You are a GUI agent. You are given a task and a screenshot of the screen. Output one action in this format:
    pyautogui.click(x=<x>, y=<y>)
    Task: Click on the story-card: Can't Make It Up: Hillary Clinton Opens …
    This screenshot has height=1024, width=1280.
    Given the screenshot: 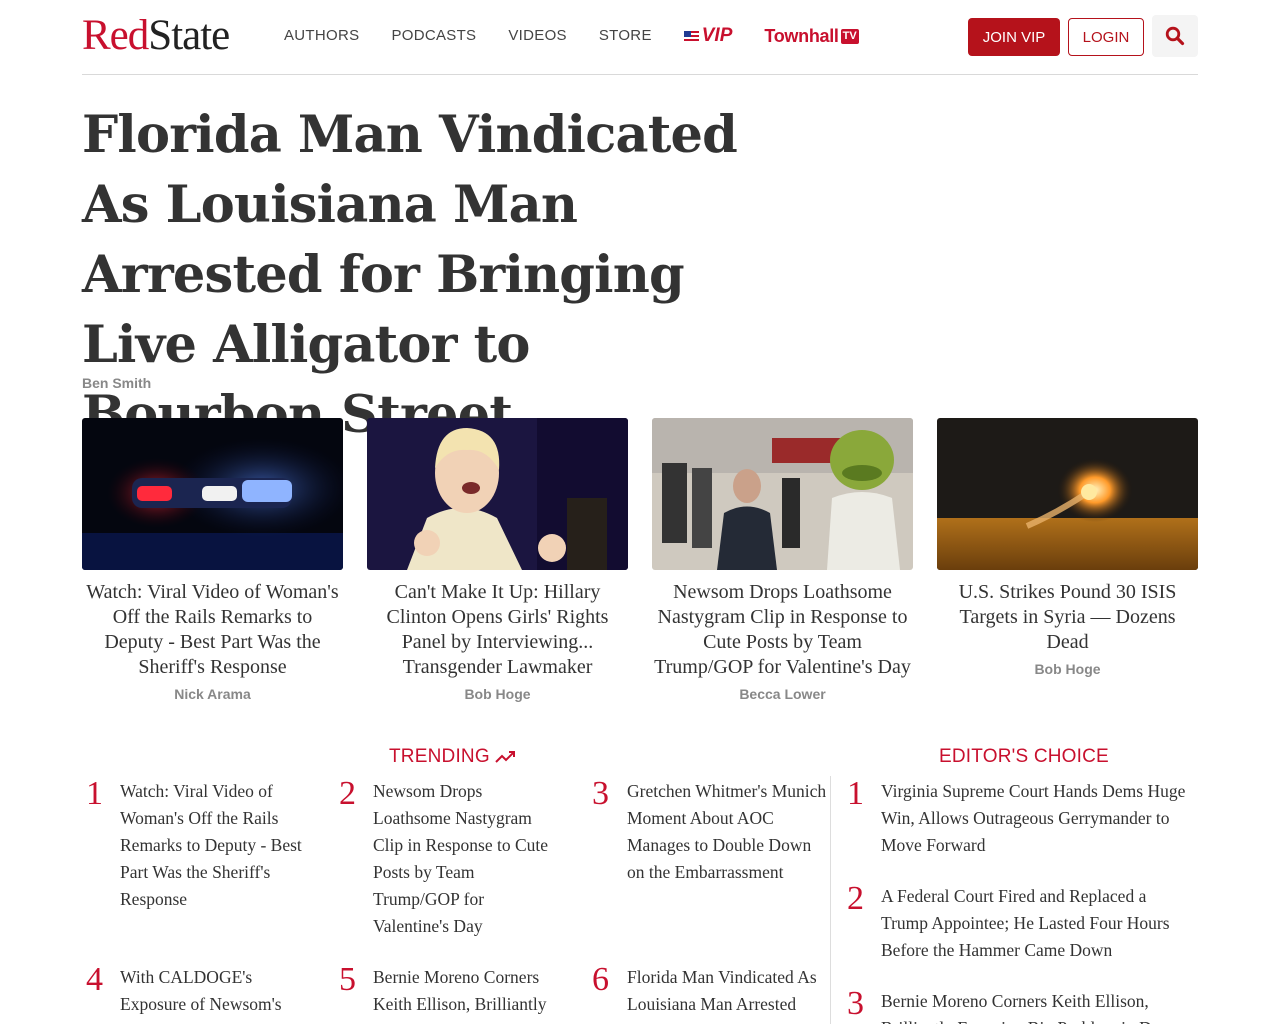 What is the action you would take?
    pyautogui.click(x=497, y=560)
    